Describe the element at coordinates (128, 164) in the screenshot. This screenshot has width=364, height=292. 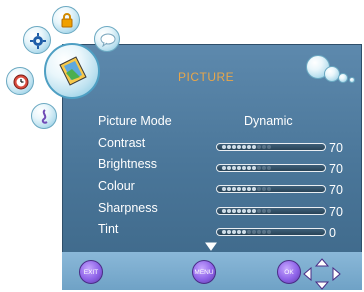
I see `brightness-label: Brightness` at that location.